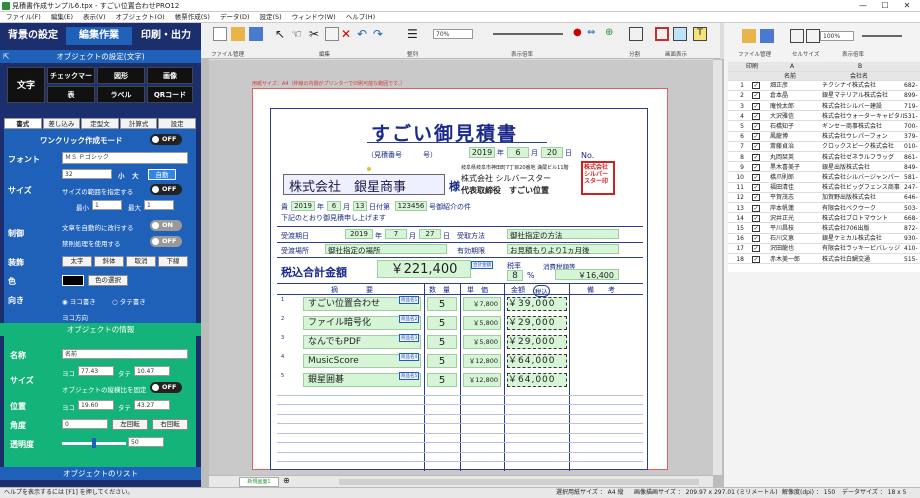 This screenshot has height=498, width=920. Describe the element at coordinates (23, 17) in the screenshot. I see `menu-file: ファイル(F)` at that location.